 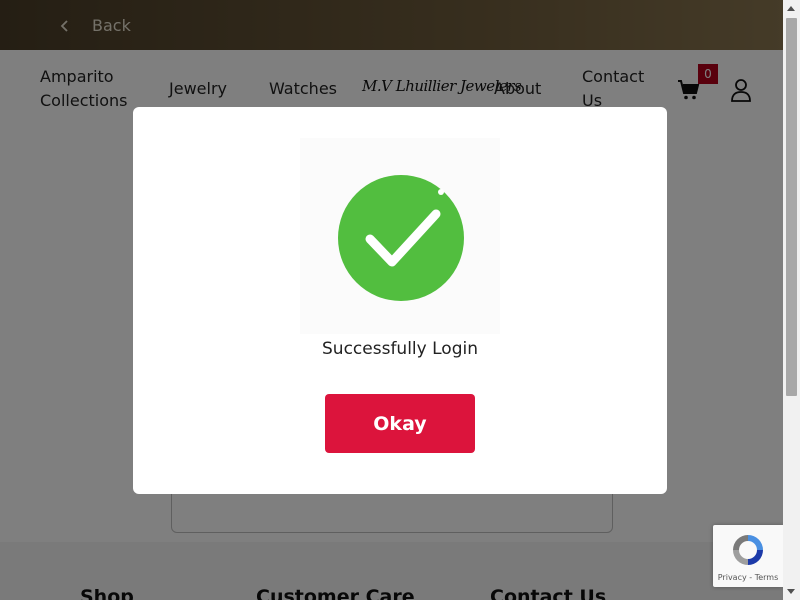 I want to click on page-scrollbar, so click(x=791, y=300).